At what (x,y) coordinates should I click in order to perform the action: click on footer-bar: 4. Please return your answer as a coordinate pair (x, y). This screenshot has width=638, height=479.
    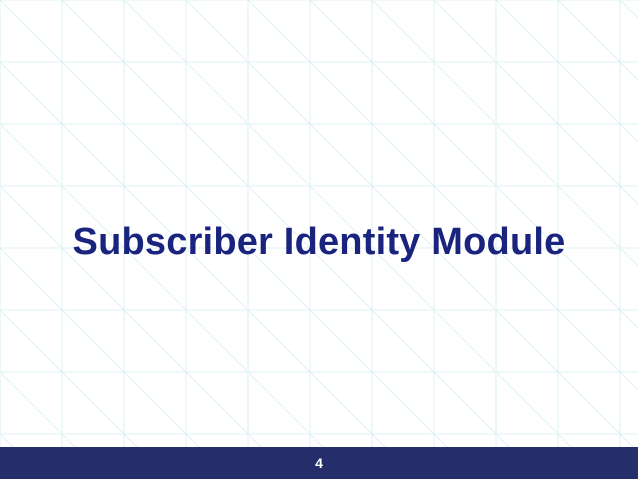
    Looking at the image, I should click on (319, 463).